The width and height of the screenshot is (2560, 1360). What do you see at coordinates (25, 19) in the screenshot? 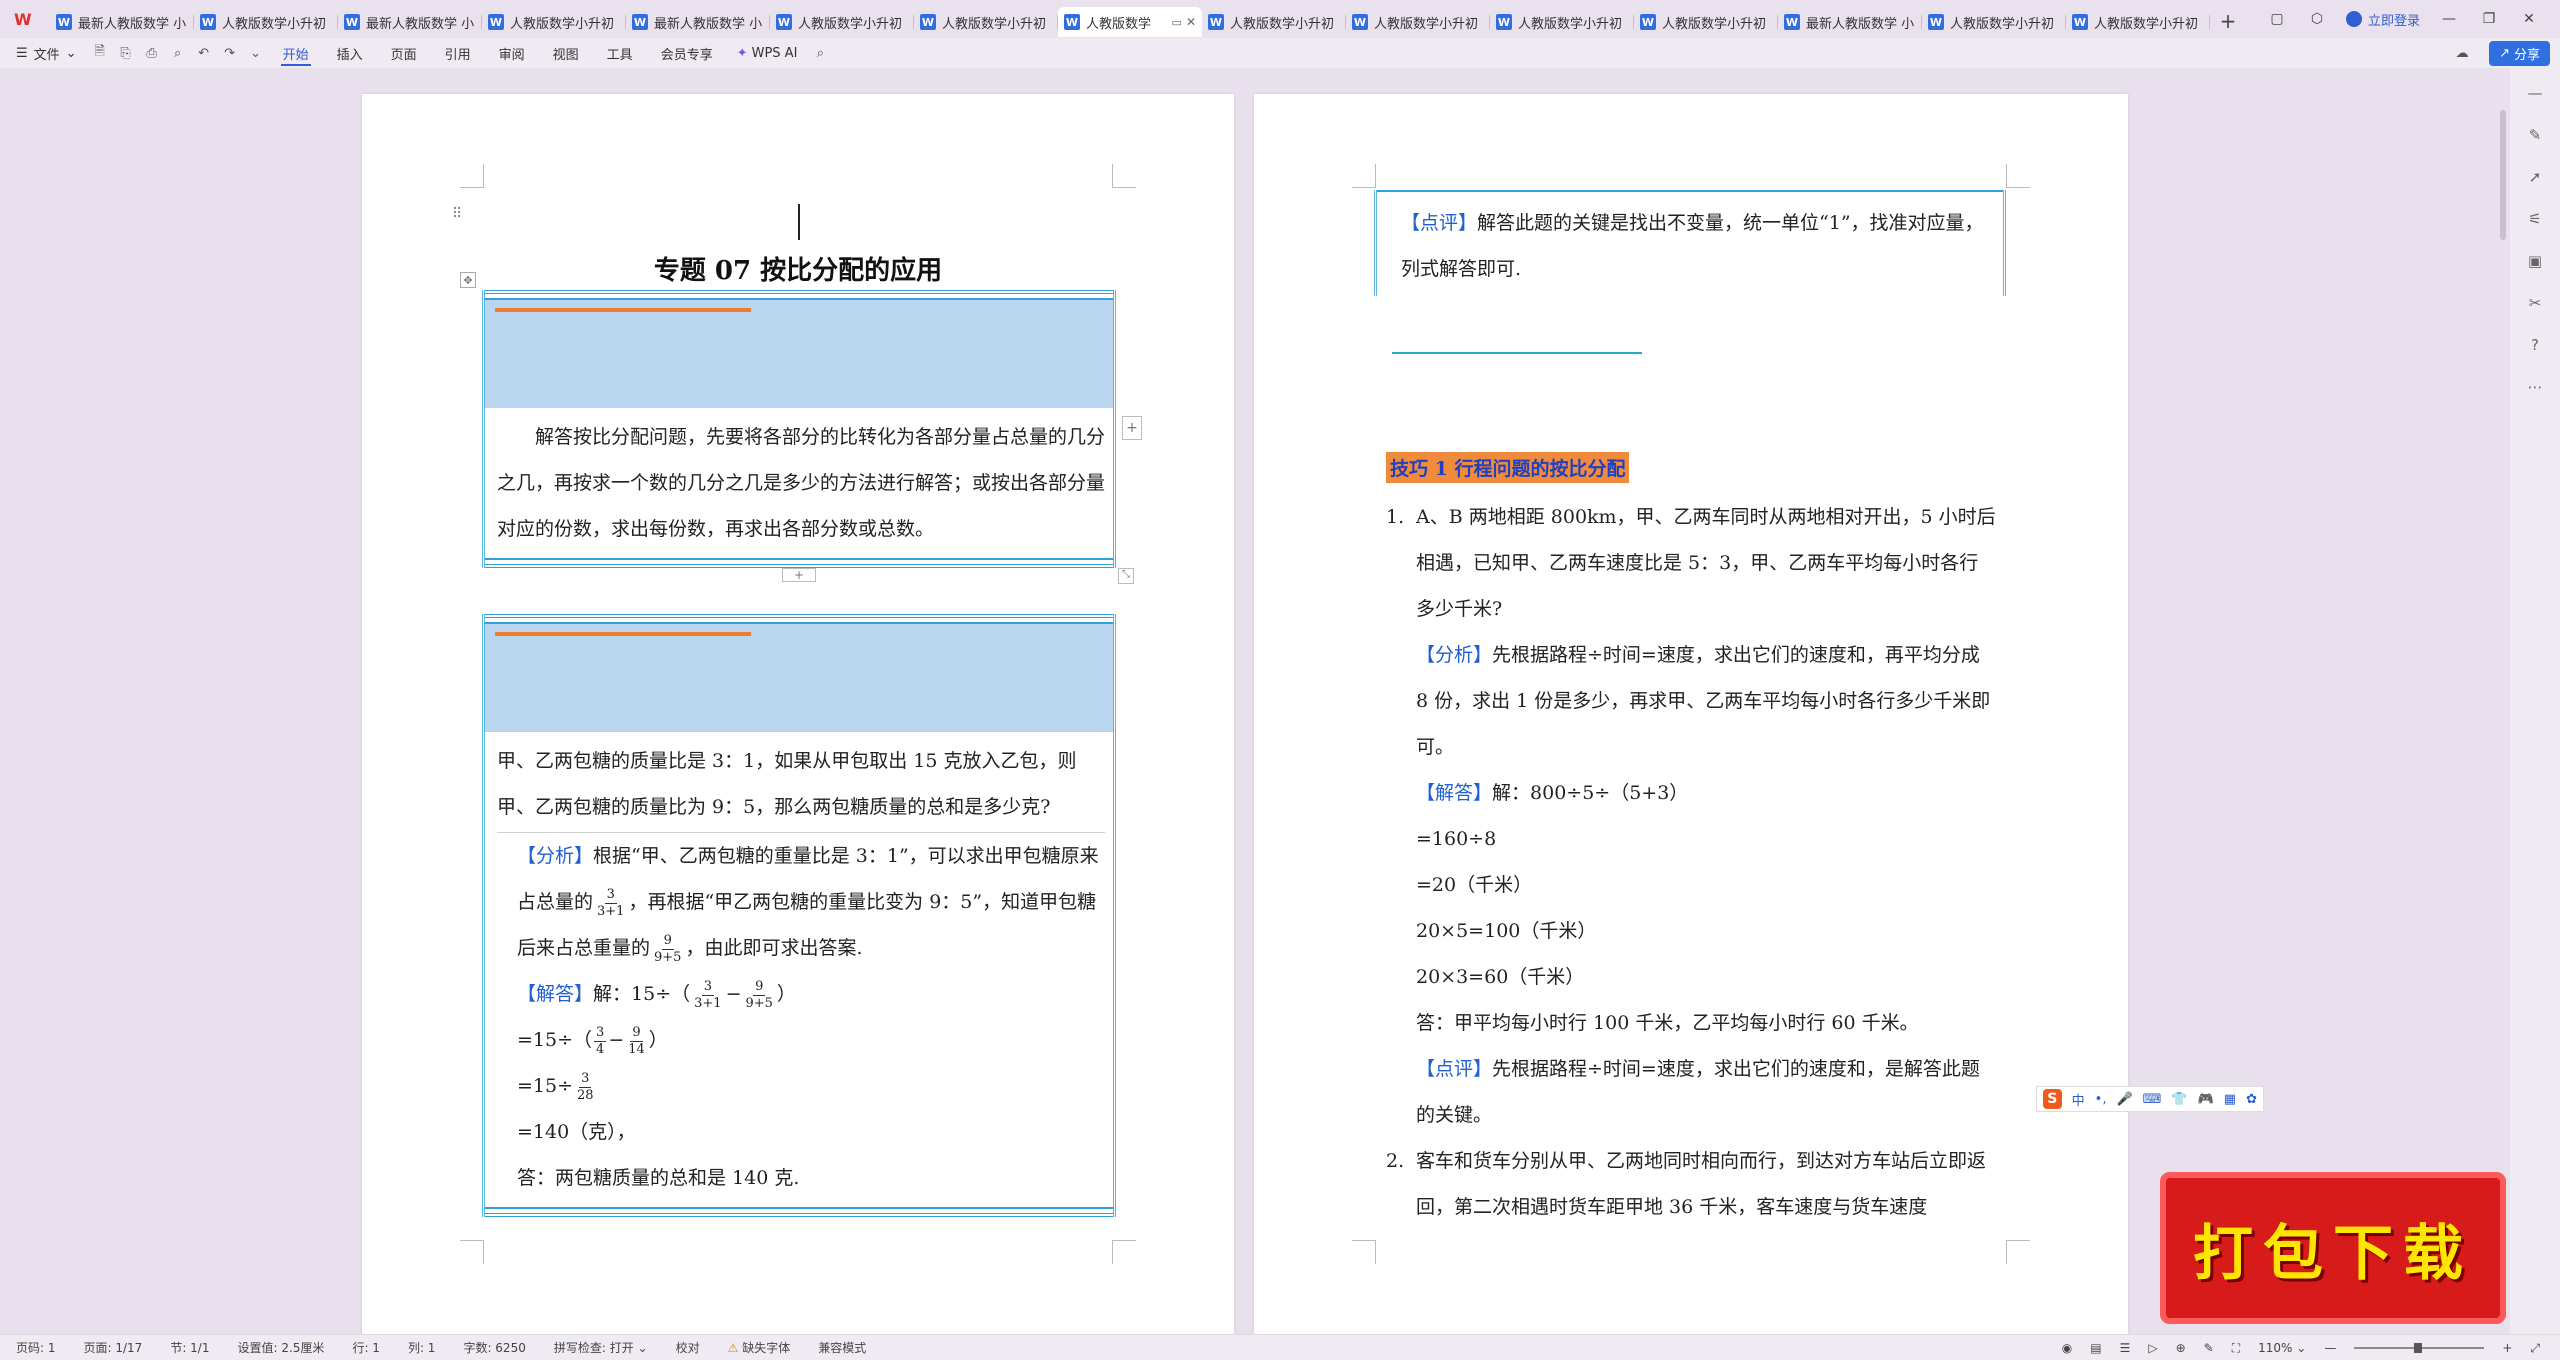
I see `wps-logo-icon: W` at bounding box center [25, 19].